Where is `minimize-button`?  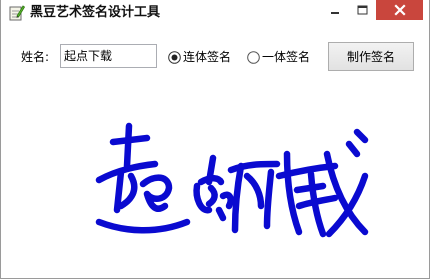
minimize-button is located at coordinates (335, 10).